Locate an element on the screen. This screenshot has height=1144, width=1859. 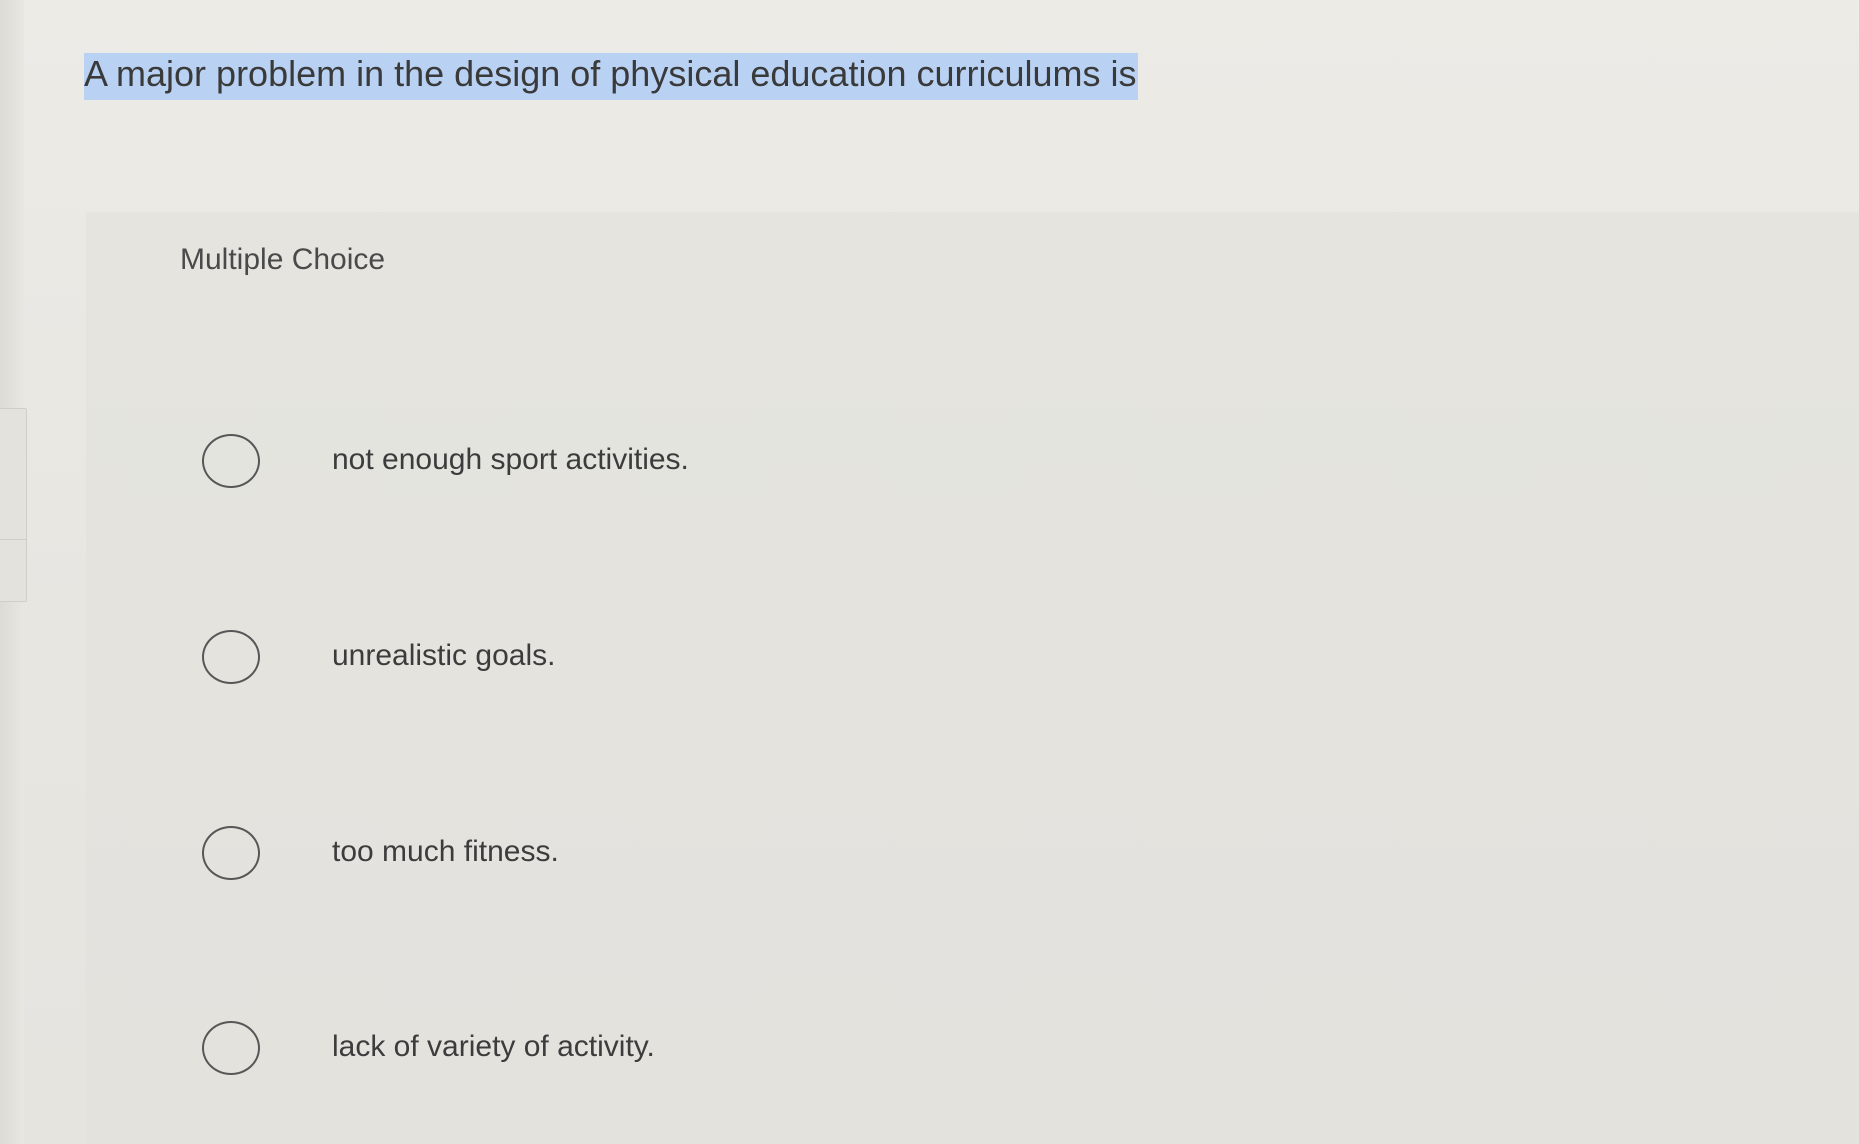
choice-label: too much fitness. is located at coordinates (445, 852).